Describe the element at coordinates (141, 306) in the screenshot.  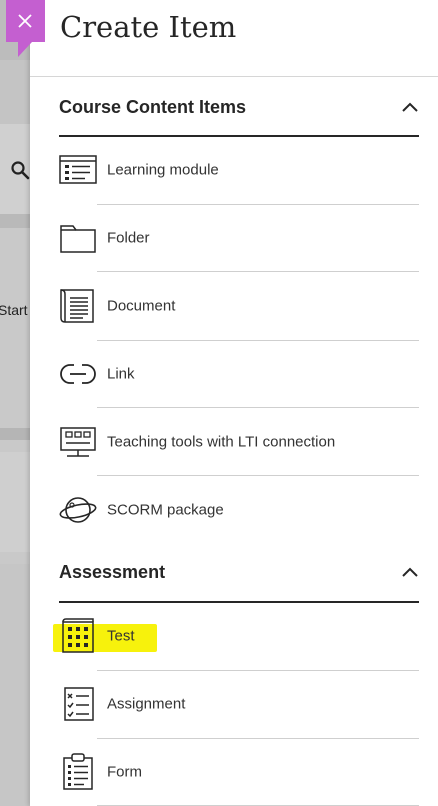
I see `item-label: Document` at that location.